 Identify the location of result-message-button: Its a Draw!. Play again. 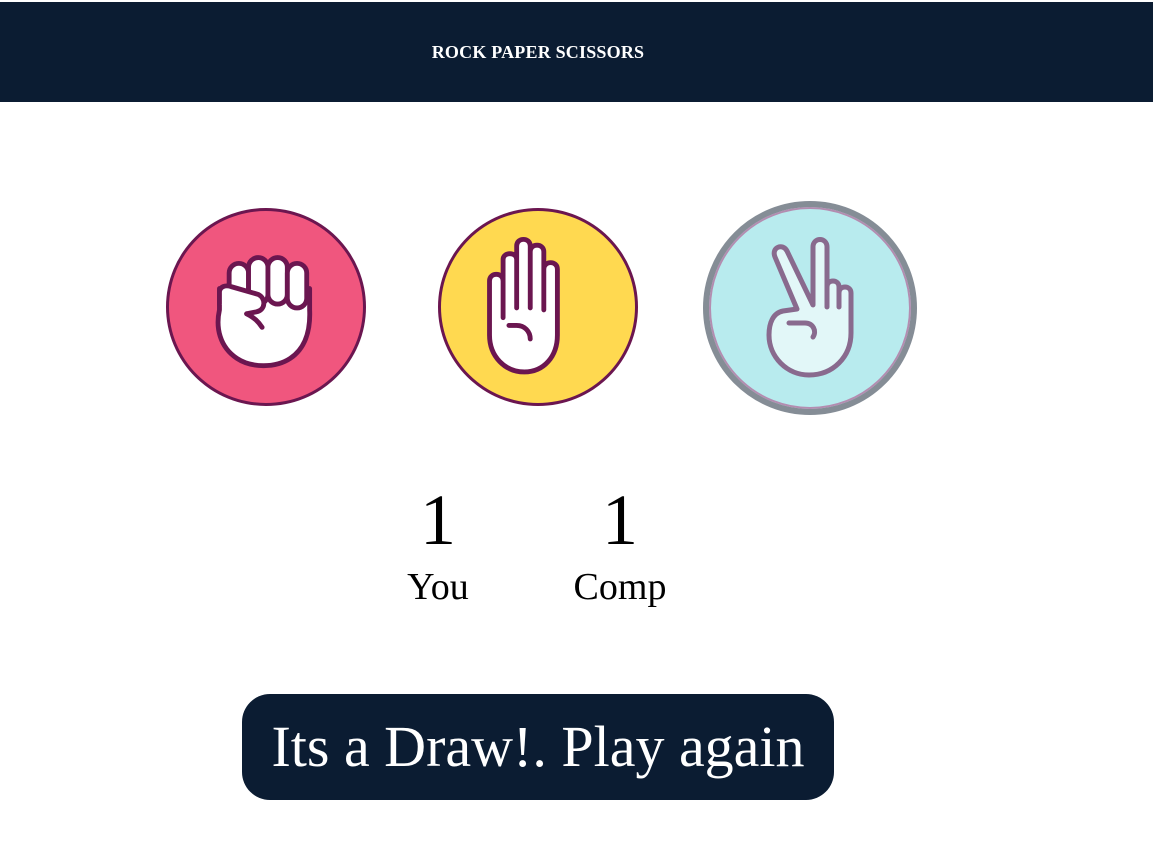
(538, 747).